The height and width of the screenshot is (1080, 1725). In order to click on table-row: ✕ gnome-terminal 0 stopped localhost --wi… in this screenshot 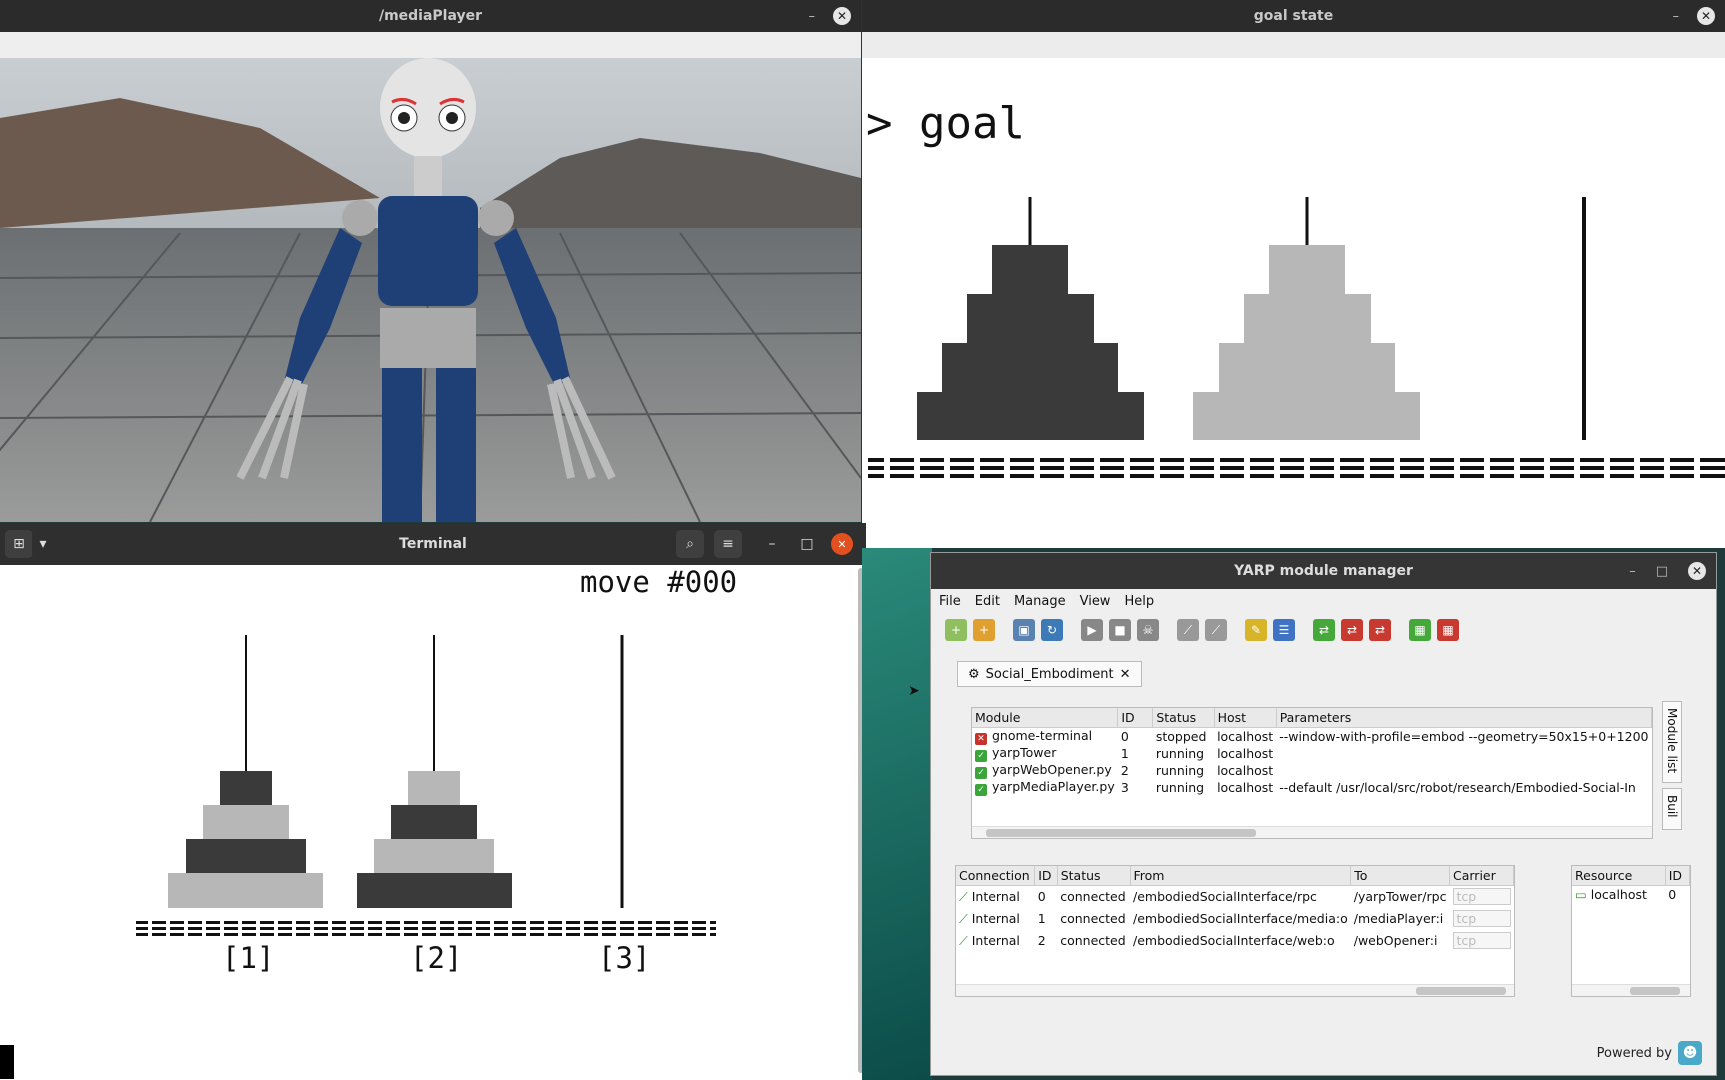, I will do `click(1312, 736)`.